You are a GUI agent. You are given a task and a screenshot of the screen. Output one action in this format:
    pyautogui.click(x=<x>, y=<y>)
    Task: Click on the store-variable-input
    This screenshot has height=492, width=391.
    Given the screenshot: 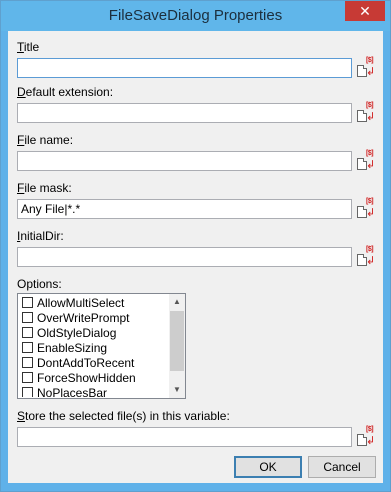 What is the action you would take?
    pyautogui.click(x=184, y=437)
    